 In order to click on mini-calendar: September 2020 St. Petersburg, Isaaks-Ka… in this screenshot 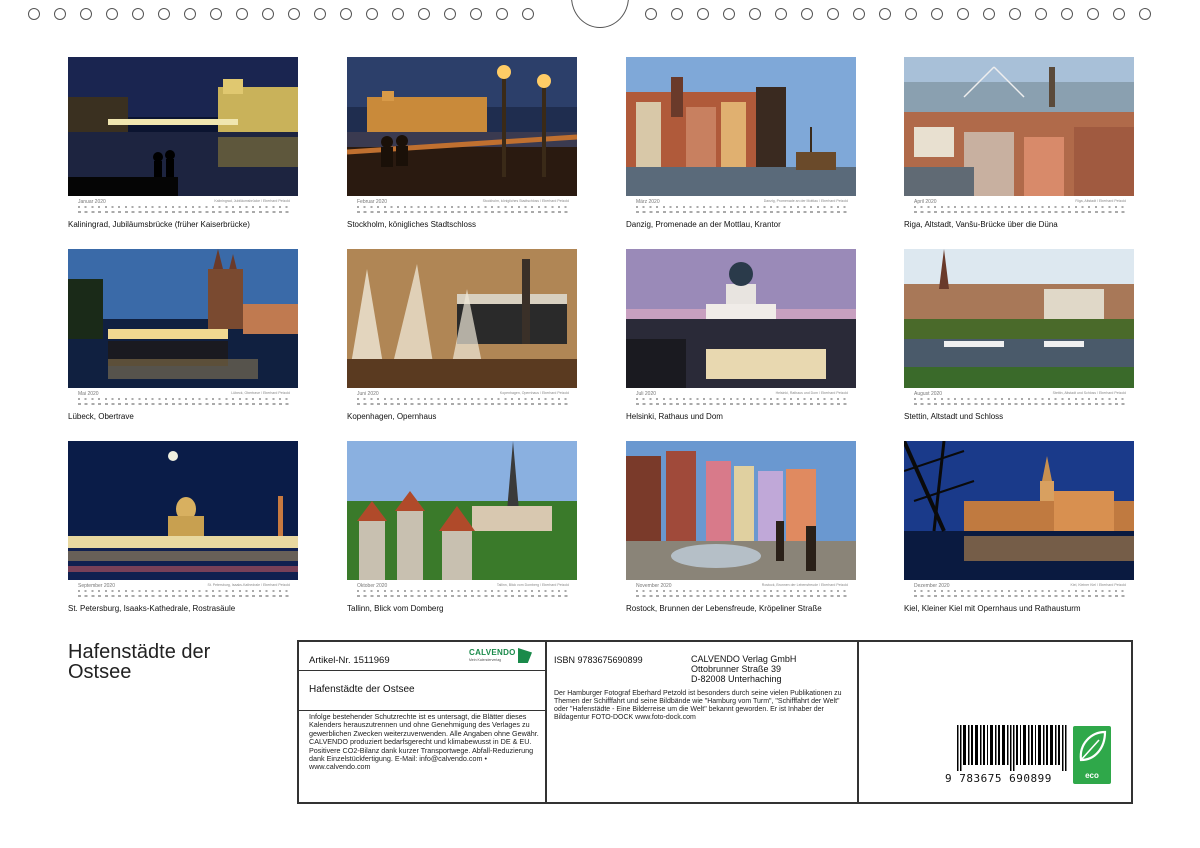, I will do `click(183, 591)`.